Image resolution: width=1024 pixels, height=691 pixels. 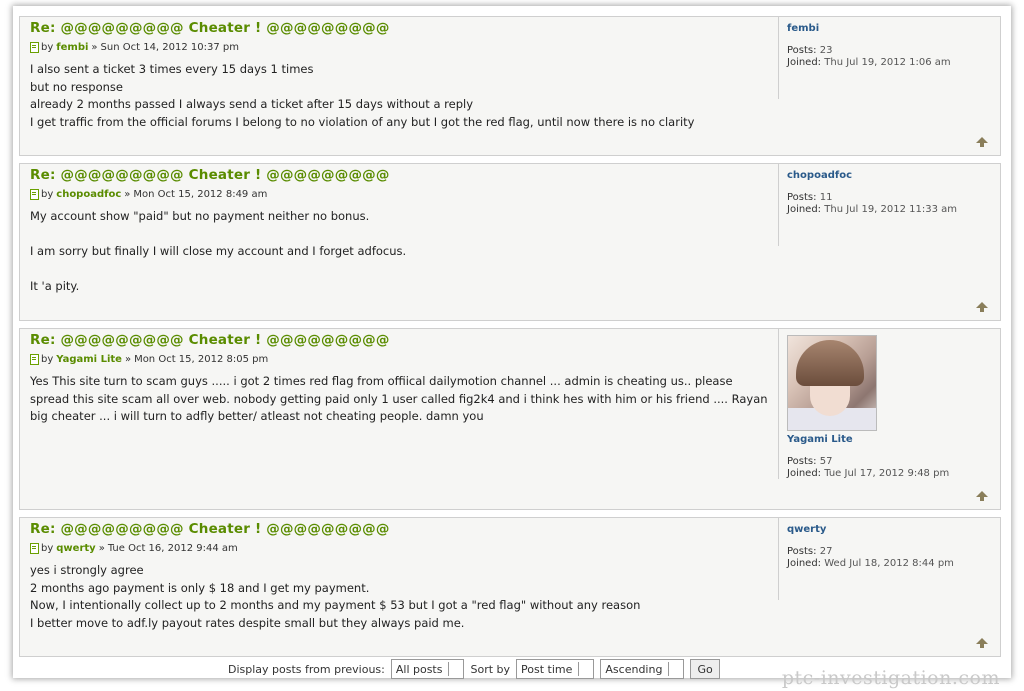 What do you see at coordinates (705, 669) in the screenshot?
I see `go-button: Go` at bounding box center [705, 669].